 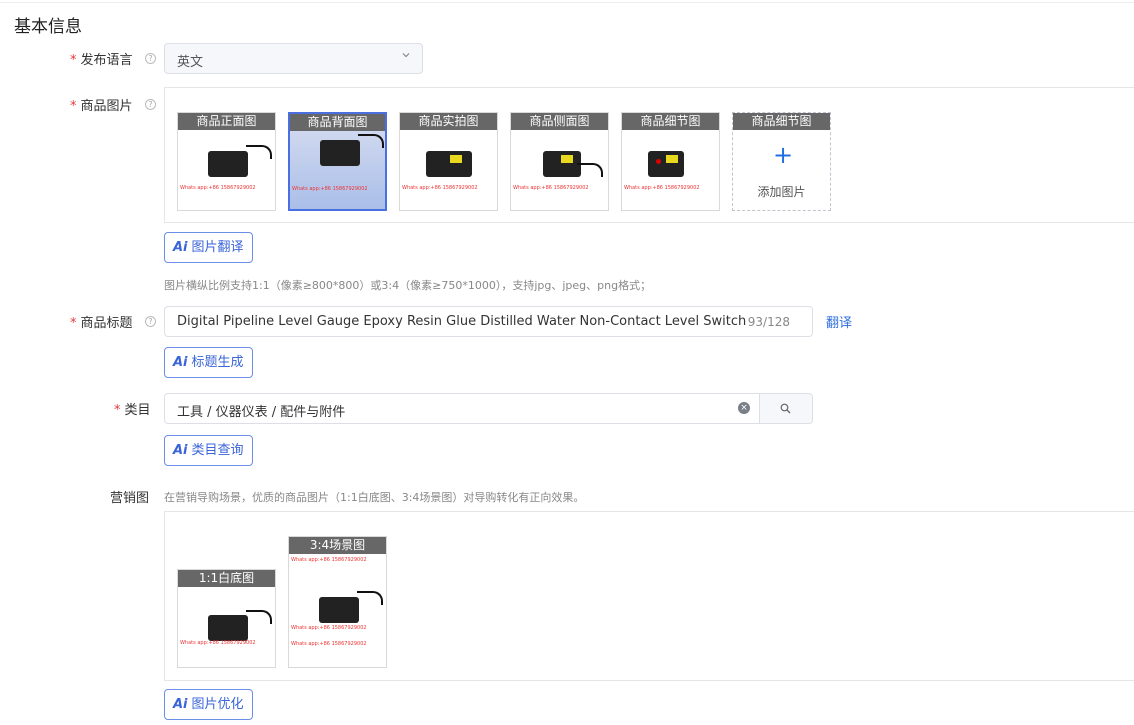 I want to click on top-divider, so click(x=567, y=2).